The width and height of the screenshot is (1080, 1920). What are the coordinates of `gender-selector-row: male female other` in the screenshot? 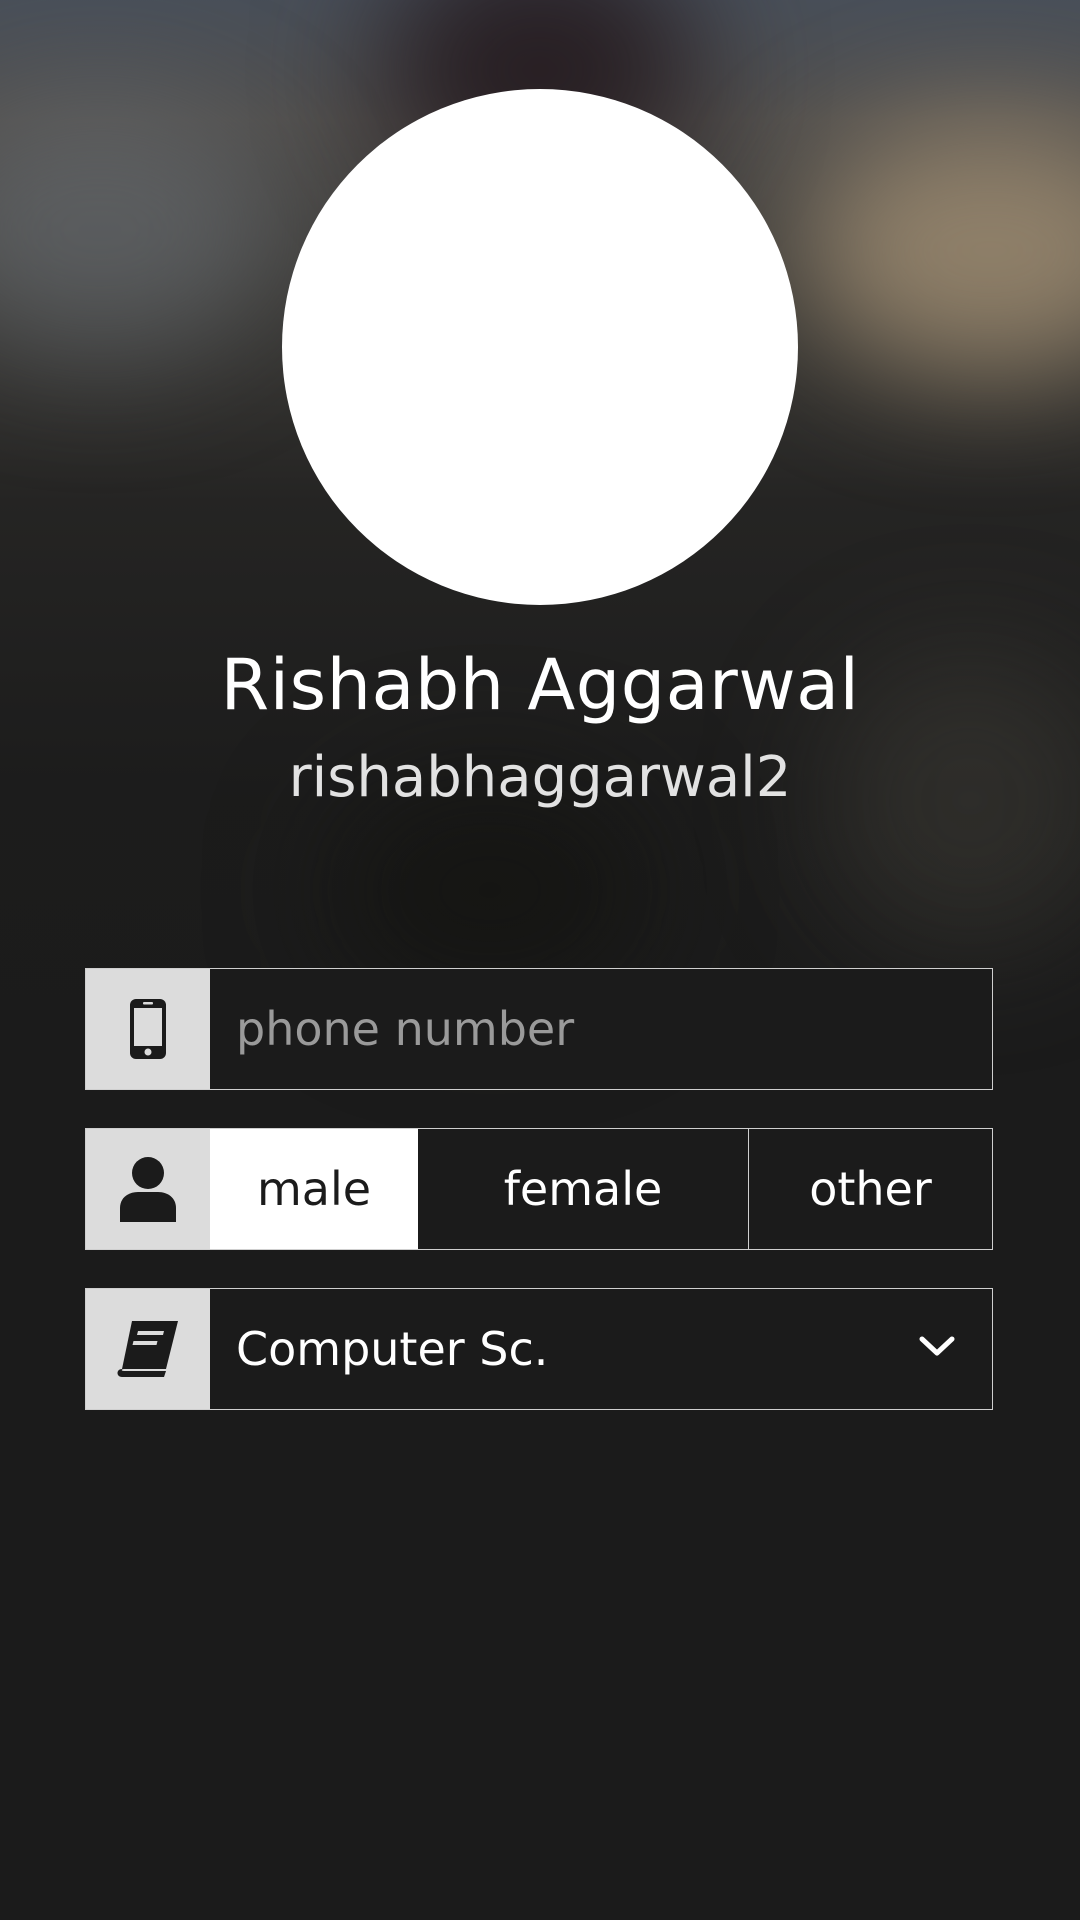 It's located at (539, 1189).